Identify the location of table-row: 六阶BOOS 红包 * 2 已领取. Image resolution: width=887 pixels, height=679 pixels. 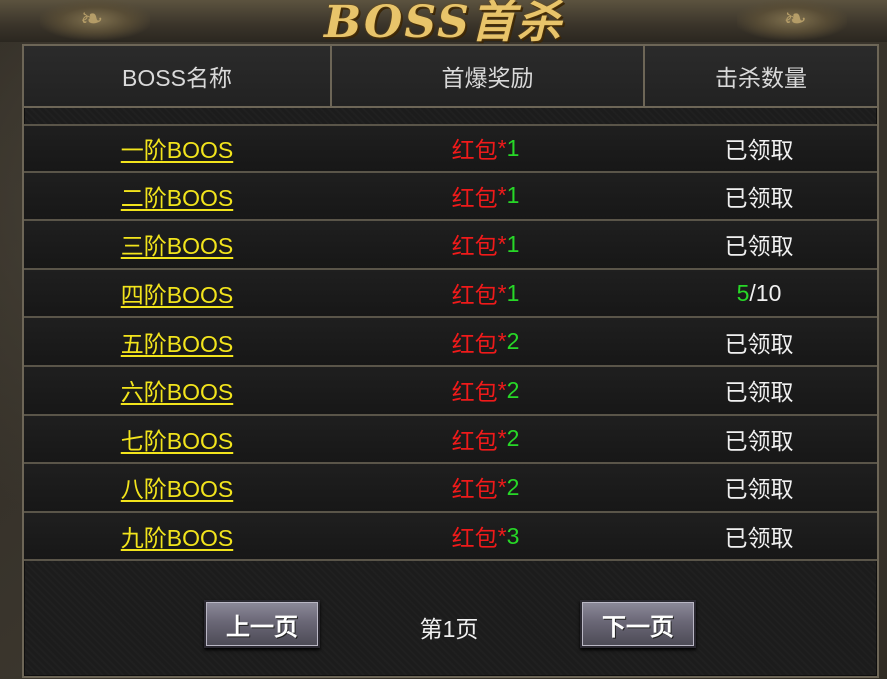
(450, 391).